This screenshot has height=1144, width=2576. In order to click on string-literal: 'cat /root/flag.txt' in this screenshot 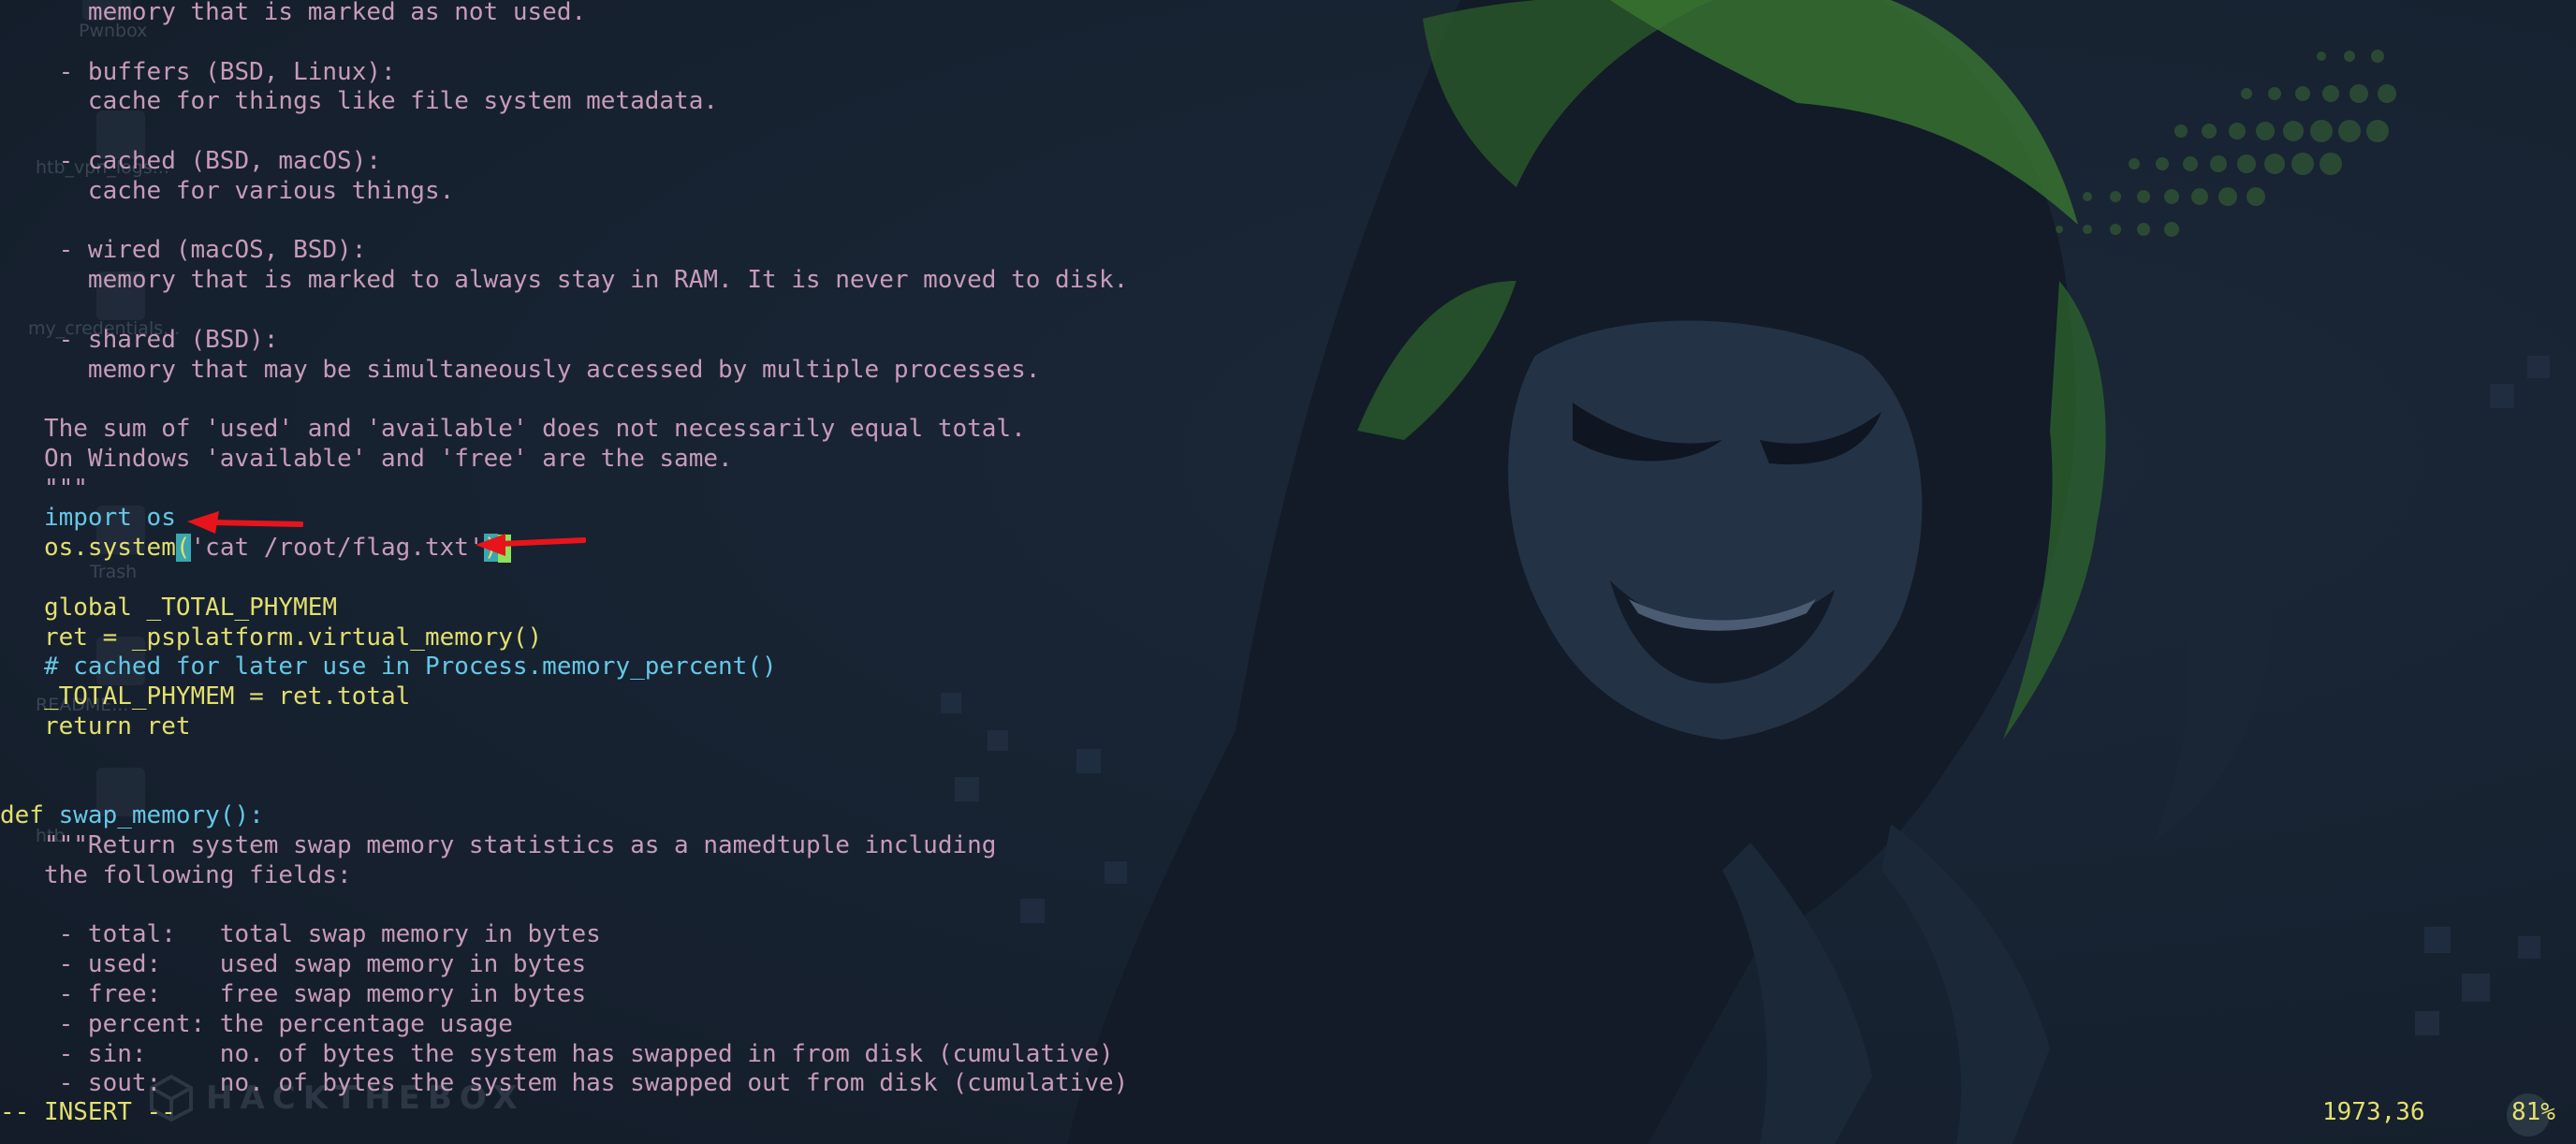, I will do `click(337, 548)`.